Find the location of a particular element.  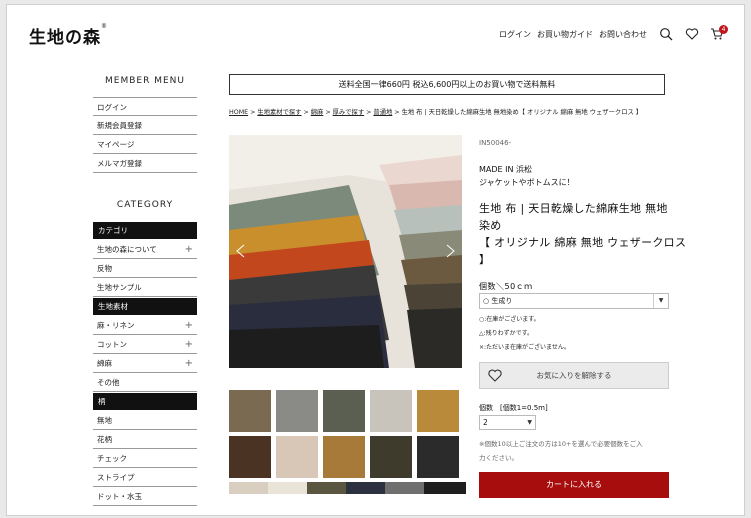

nav-login-link: ログイン is located at coordinates (515, 34).